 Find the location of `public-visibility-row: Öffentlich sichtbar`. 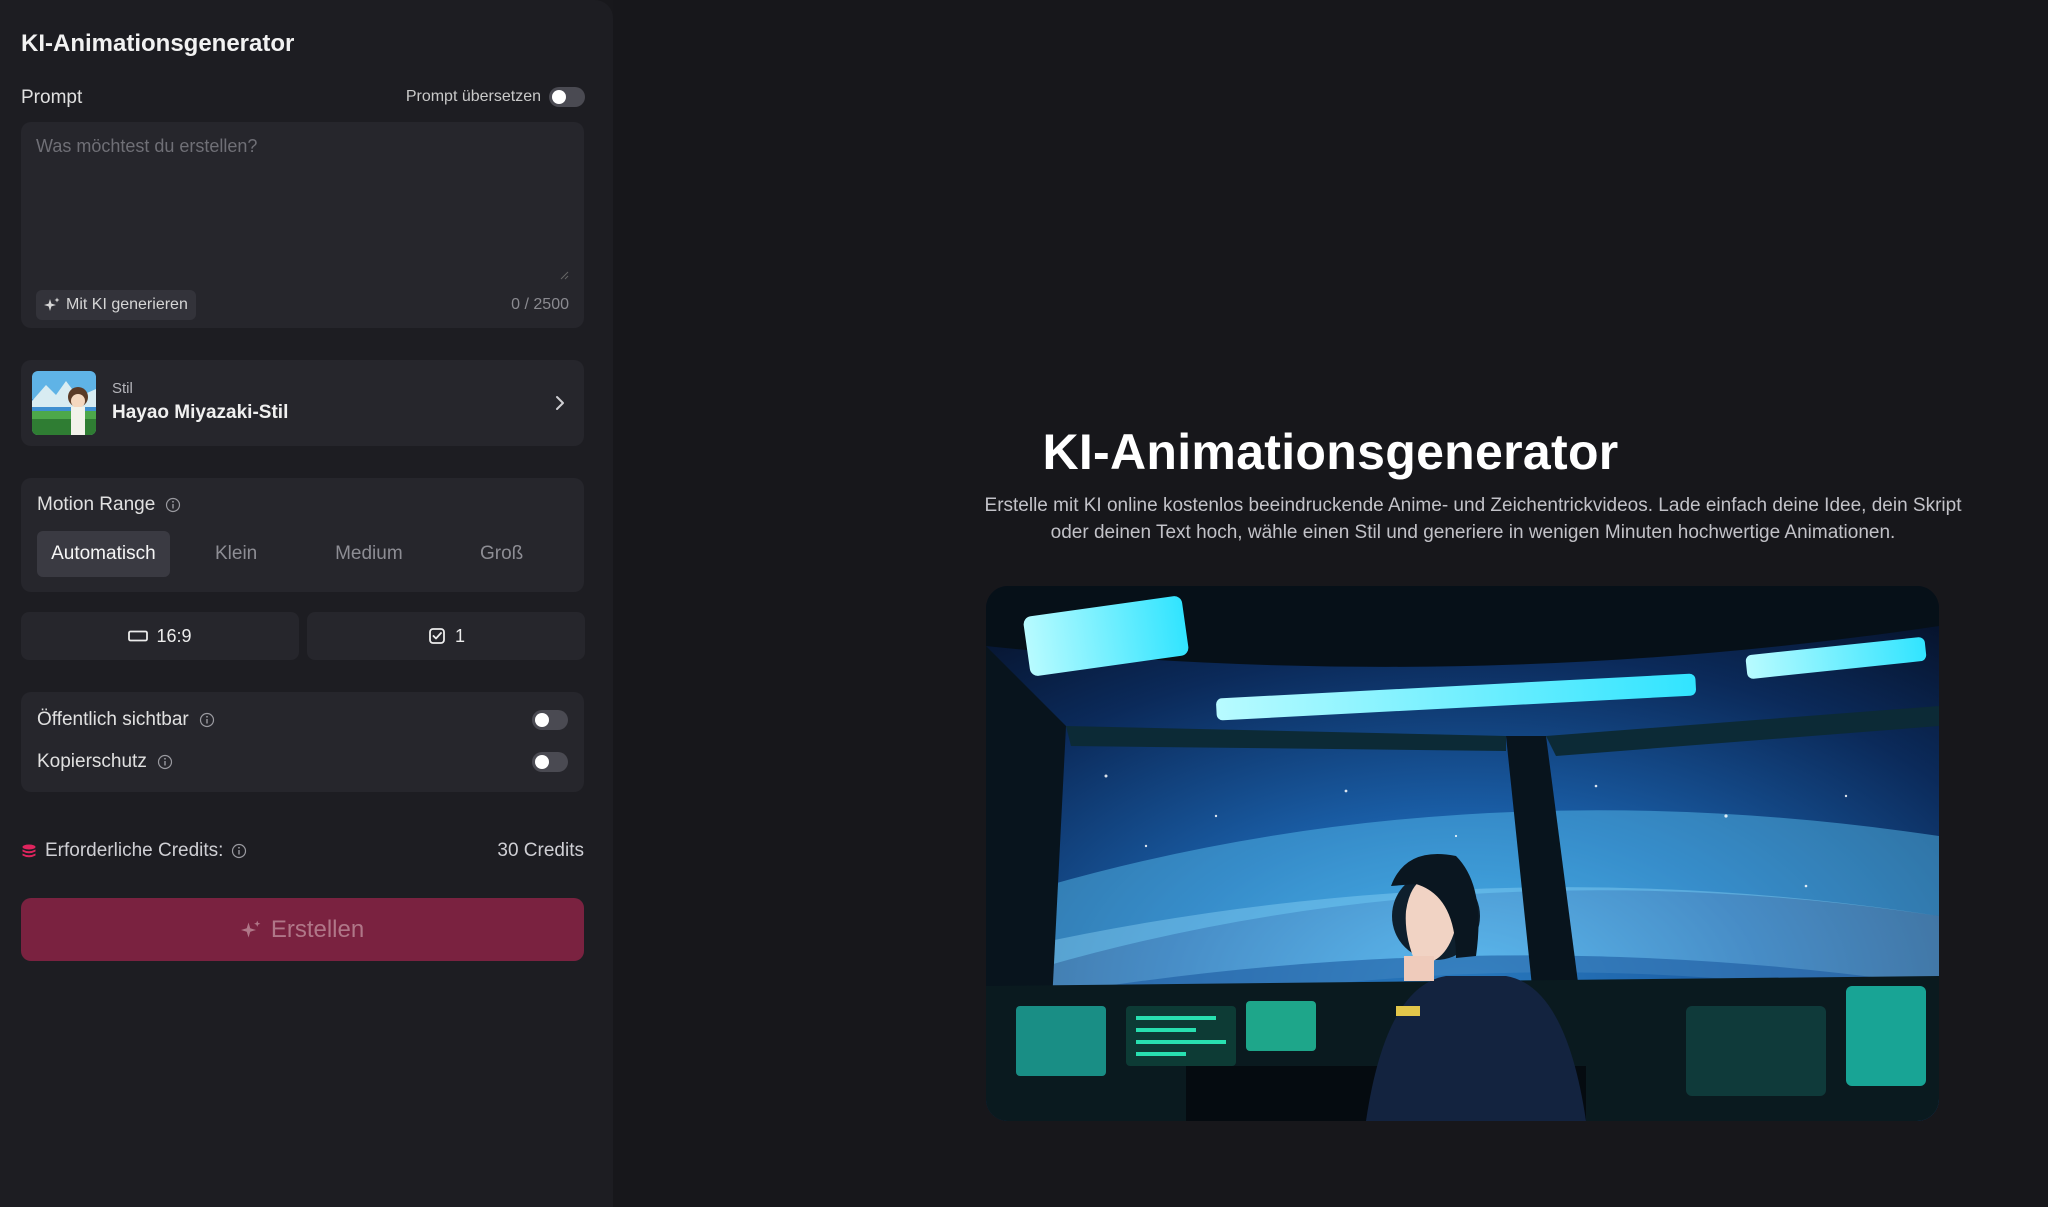

public-visibility-row: Öffentlich sichtbar is located at coordinates (302, 720).